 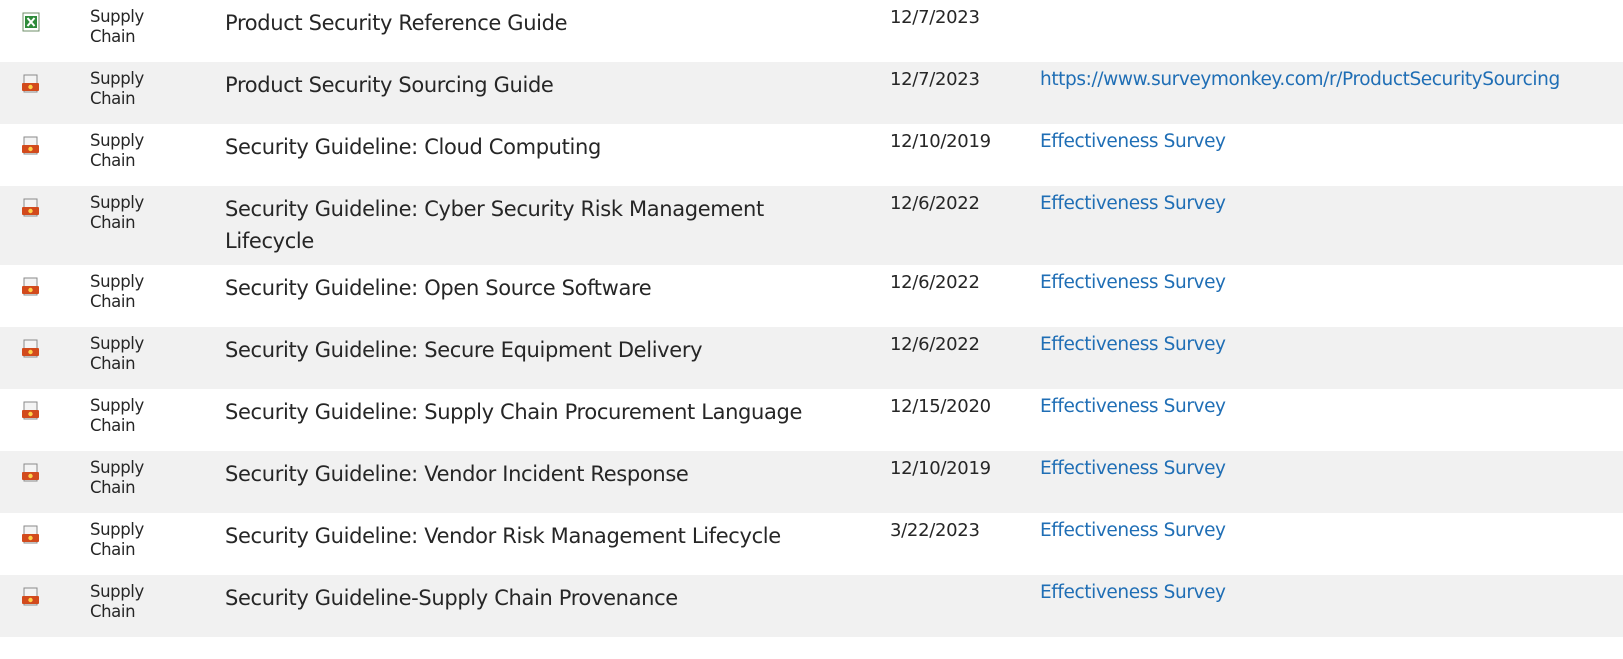 I want to click on document-date: 3/22/2023, so click(x=935, y=530).